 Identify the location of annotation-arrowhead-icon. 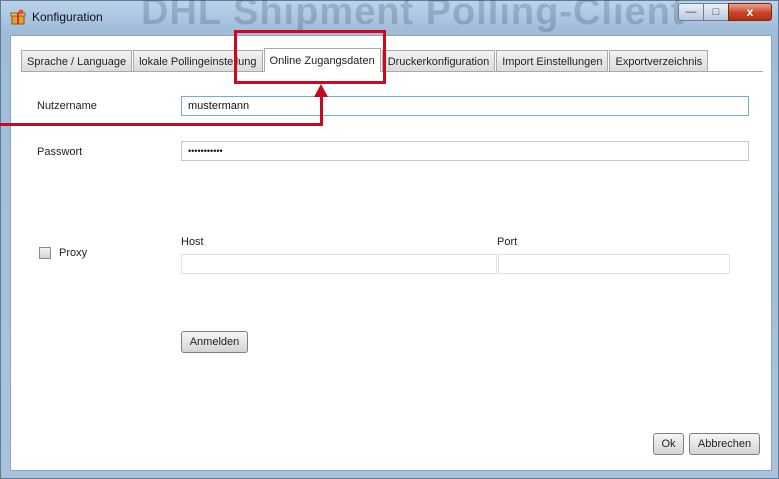
(321, 90).